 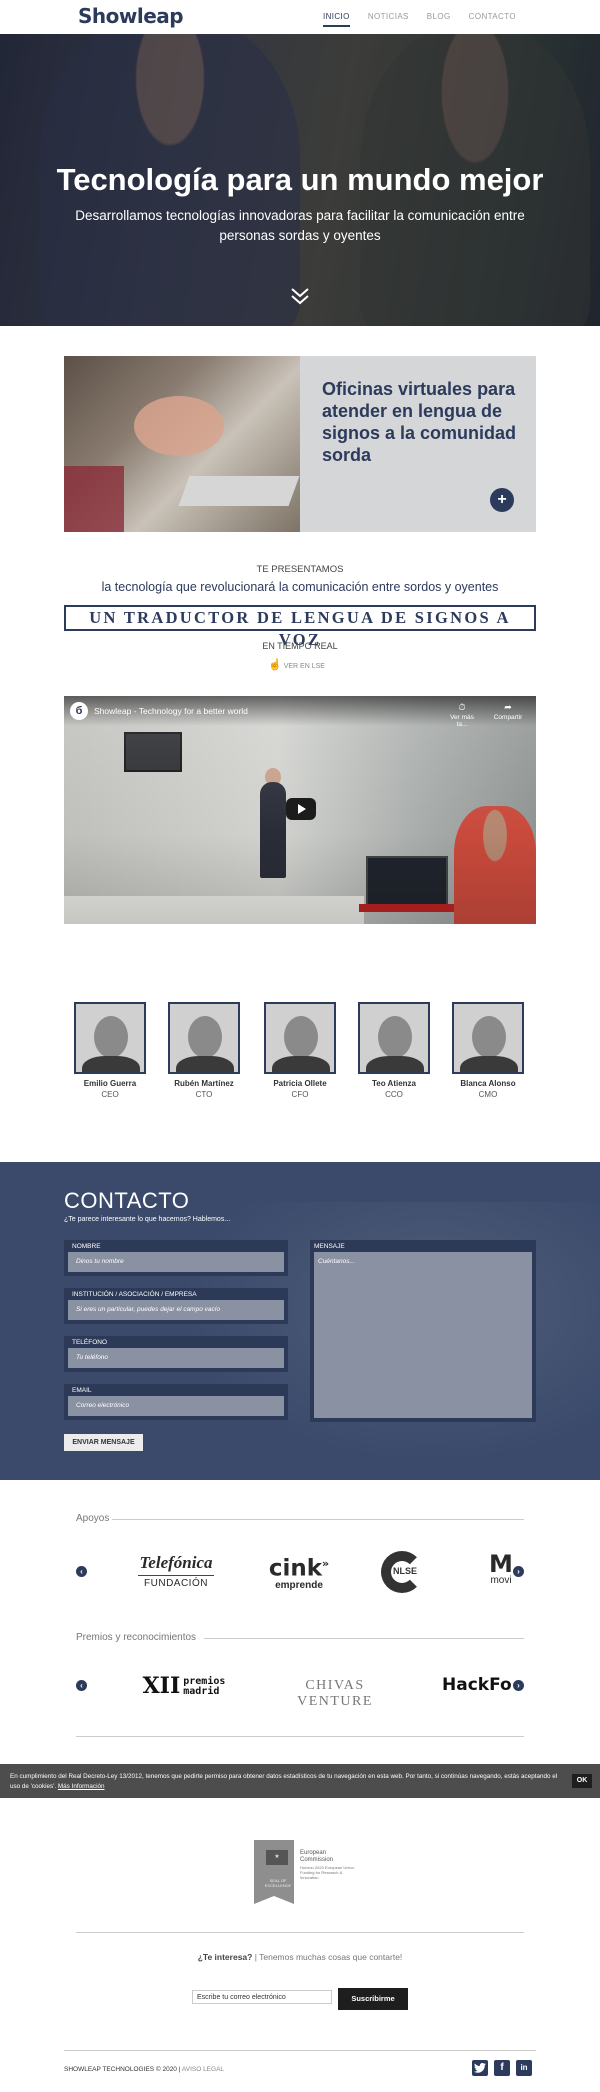 I want to click on clock-icon: ⏱, so click(x=462, y=707).